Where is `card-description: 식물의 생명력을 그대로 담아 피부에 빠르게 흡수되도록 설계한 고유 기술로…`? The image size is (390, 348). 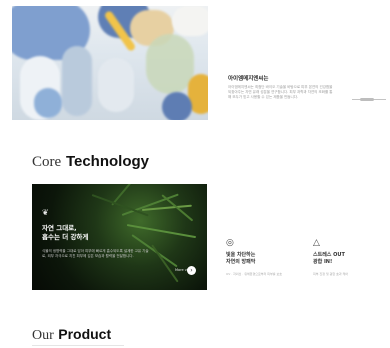 card-description: 식물의 생명력을 그대로 담아 피부에 빠르게 흡수되도록 설계한 고유 기술로… is located at coordinates (95, 253).